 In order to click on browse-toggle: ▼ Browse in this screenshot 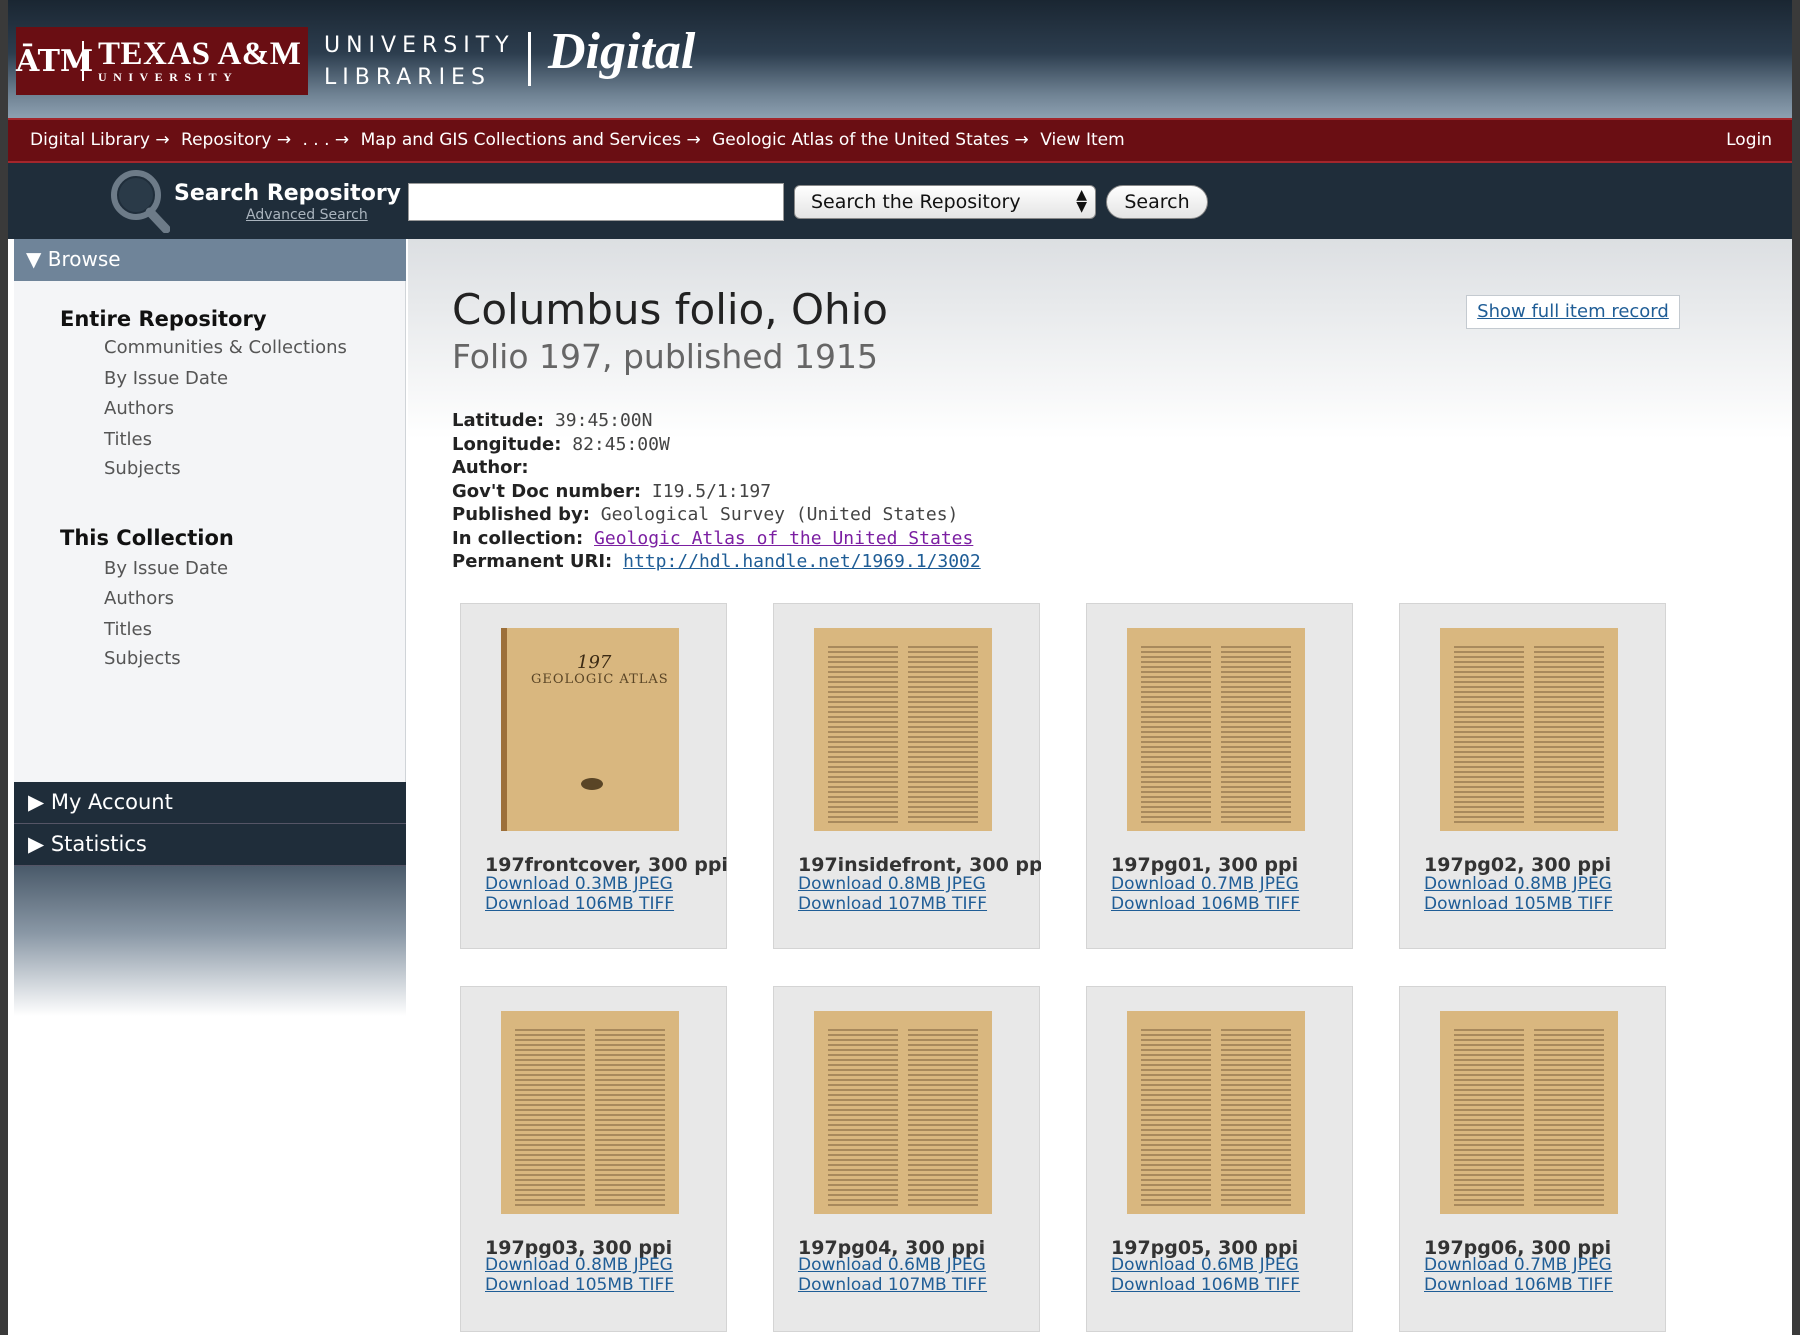, I will do `click(210, 260)`.